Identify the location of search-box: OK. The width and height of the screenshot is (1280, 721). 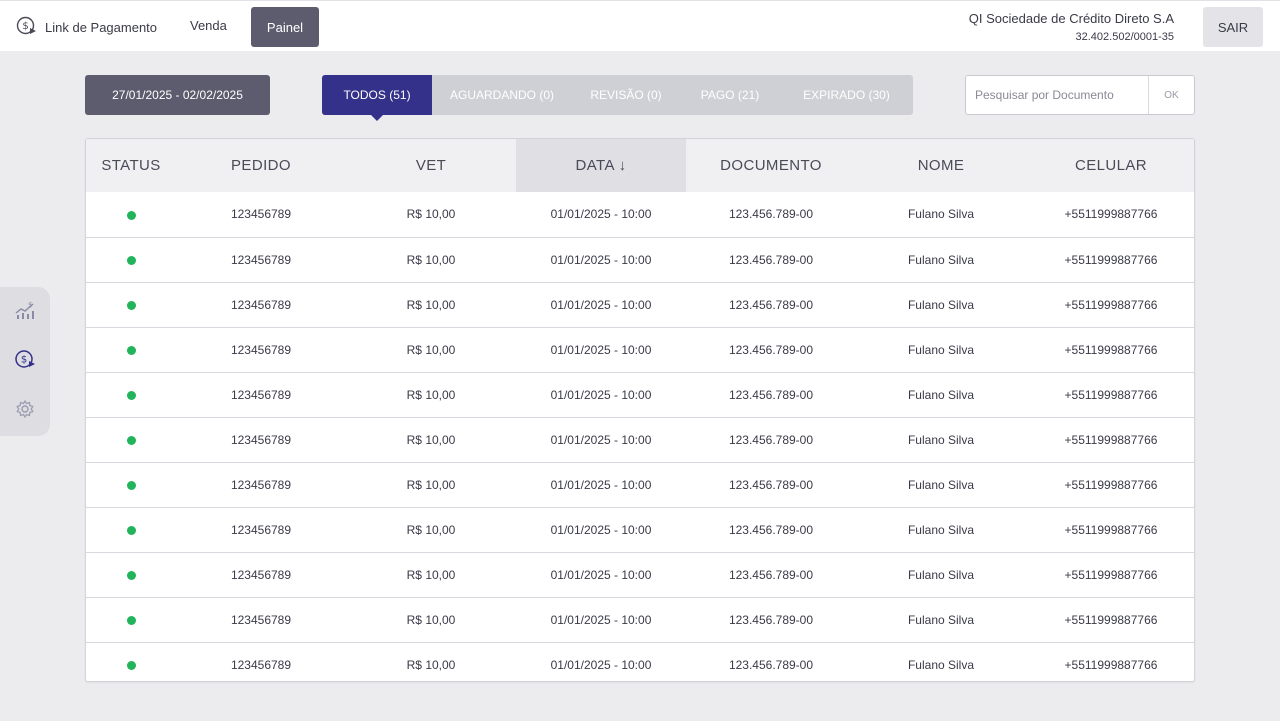
(1080, 95).